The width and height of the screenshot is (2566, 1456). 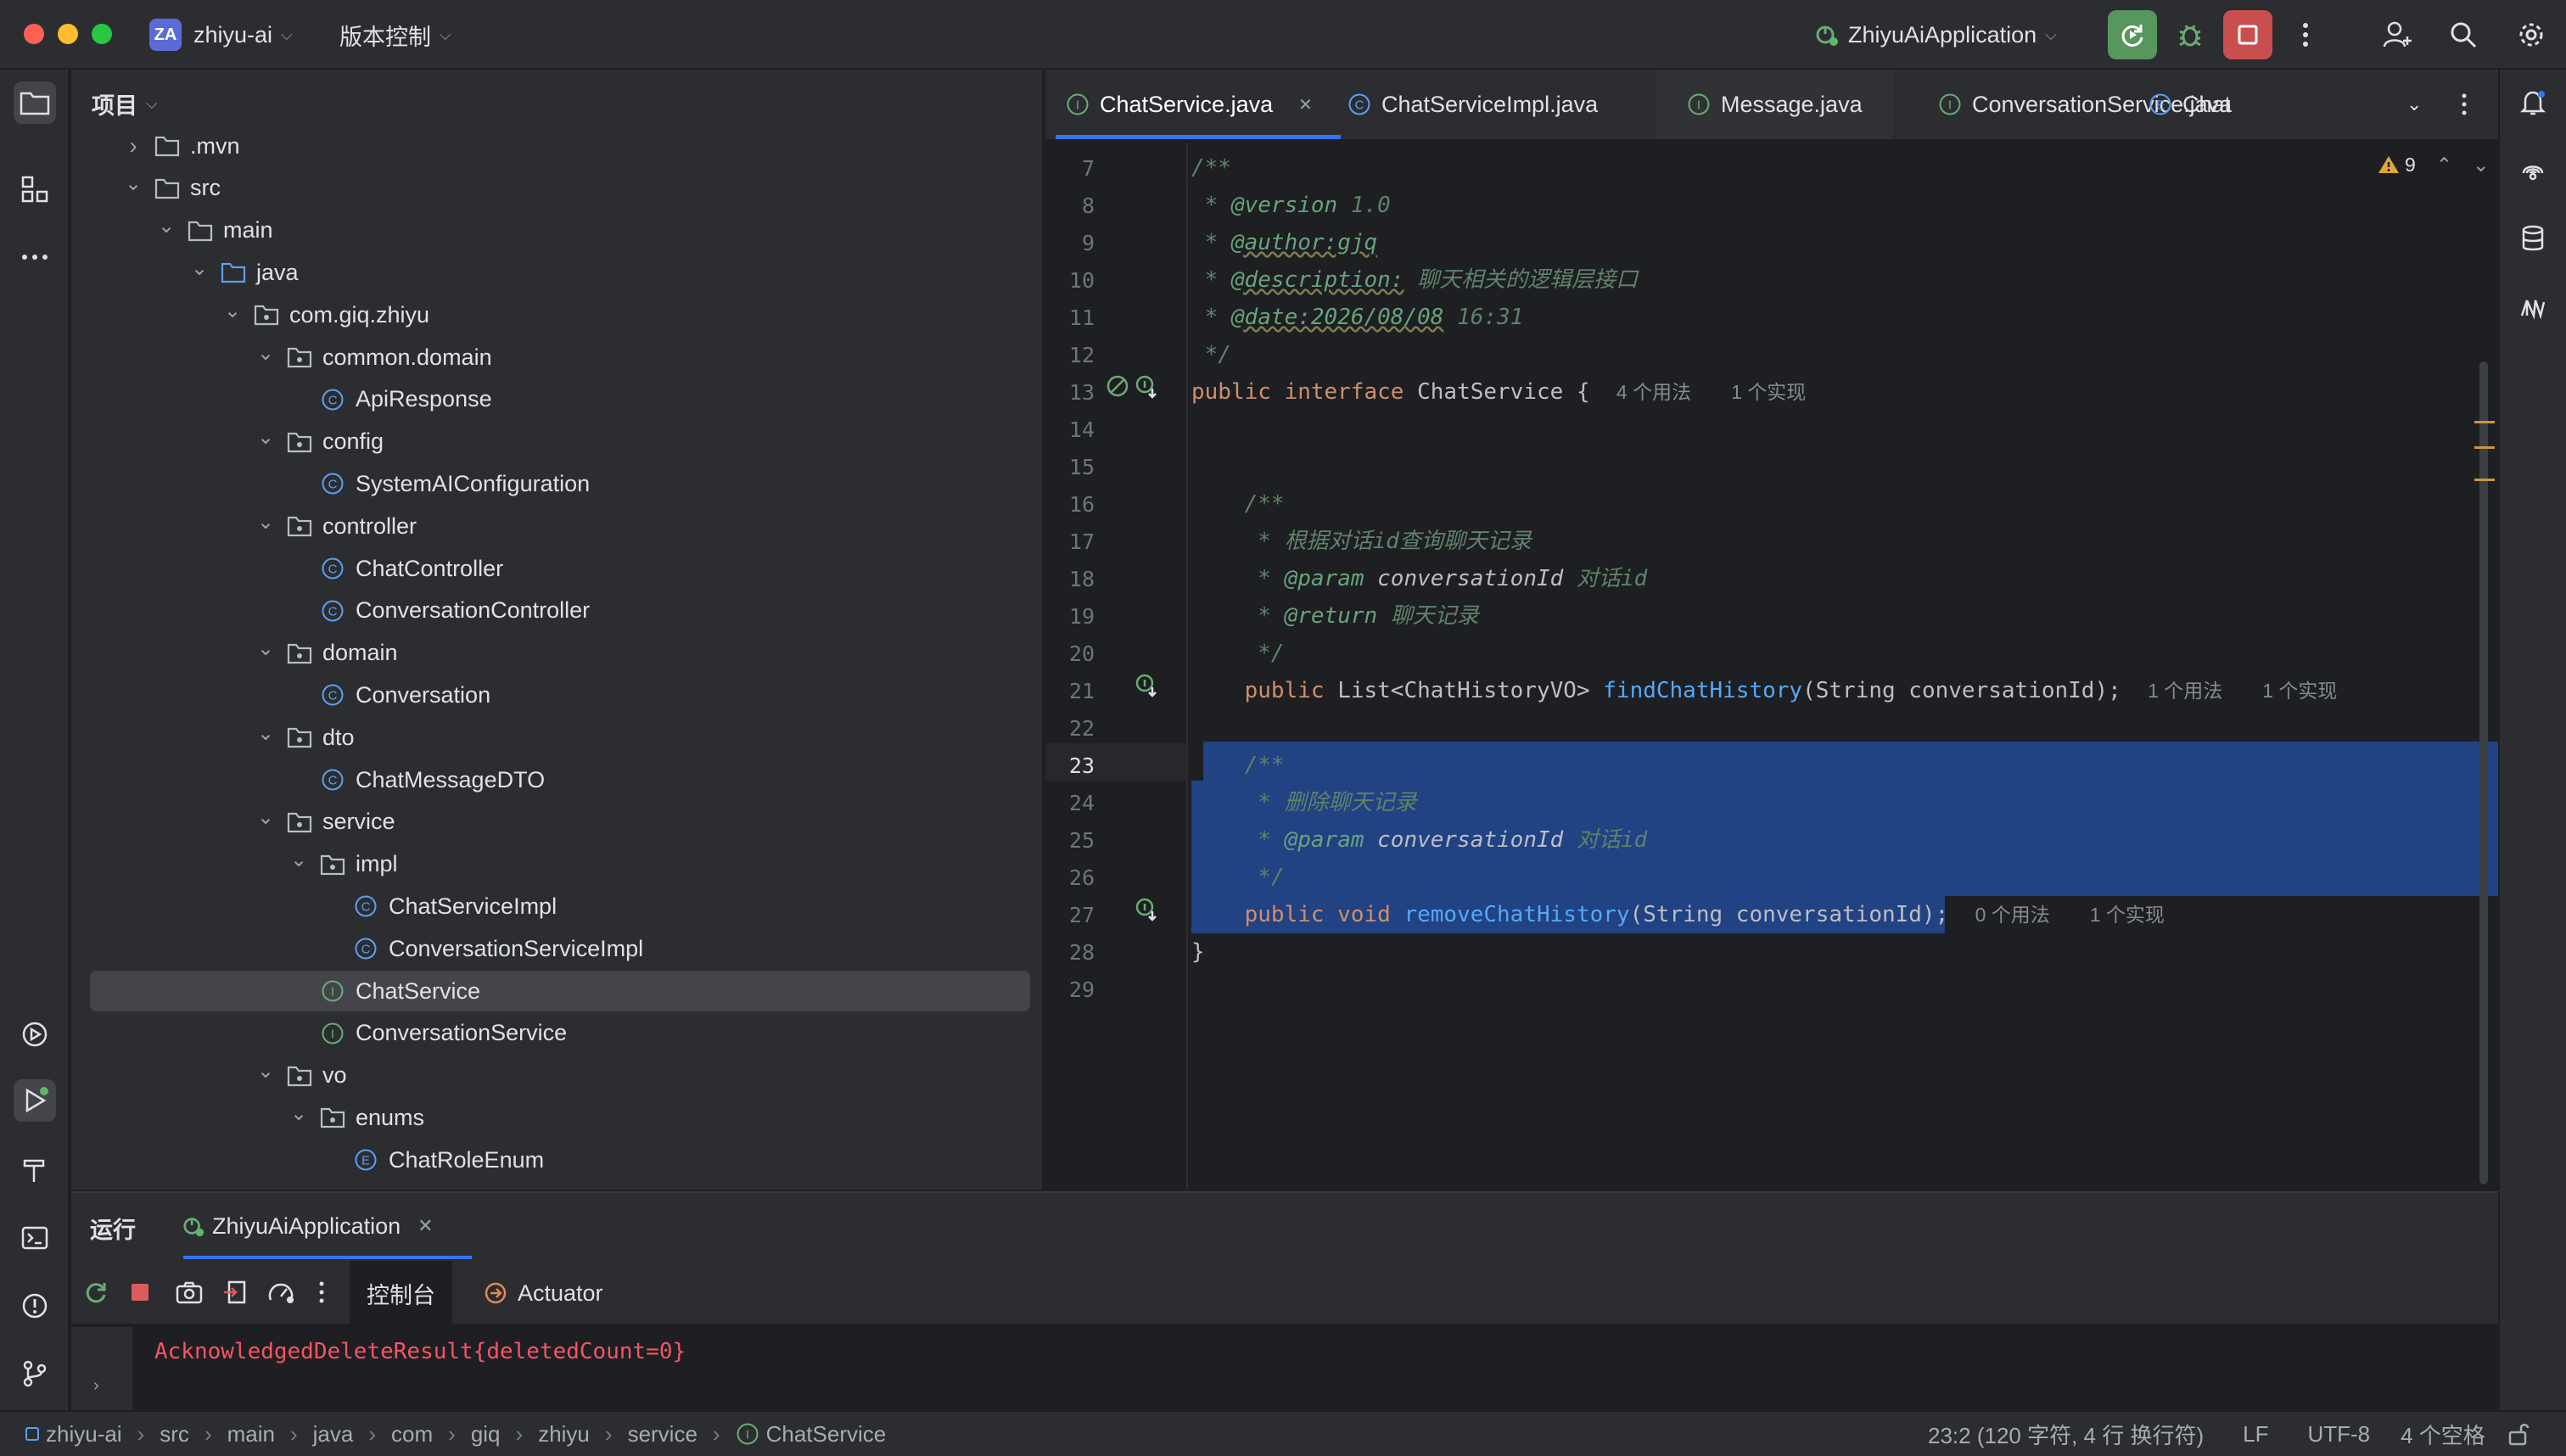 What do you see at coordinates (343, 864) in the screenshot?
I see `tree-item: ⌄ impl` at bounding box center [343, 864].